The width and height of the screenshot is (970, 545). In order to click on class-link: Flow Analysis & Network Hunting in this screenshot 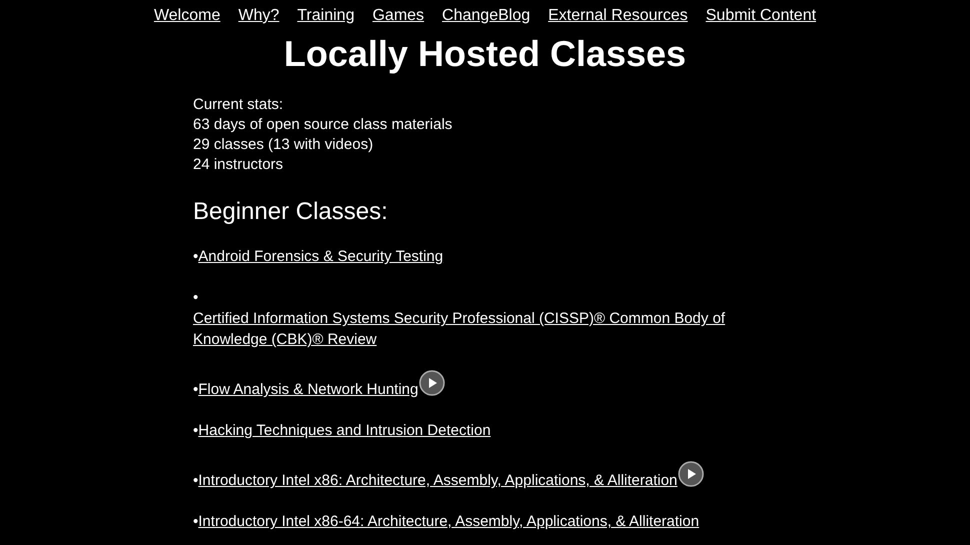, I will do `click(308, 389)`.